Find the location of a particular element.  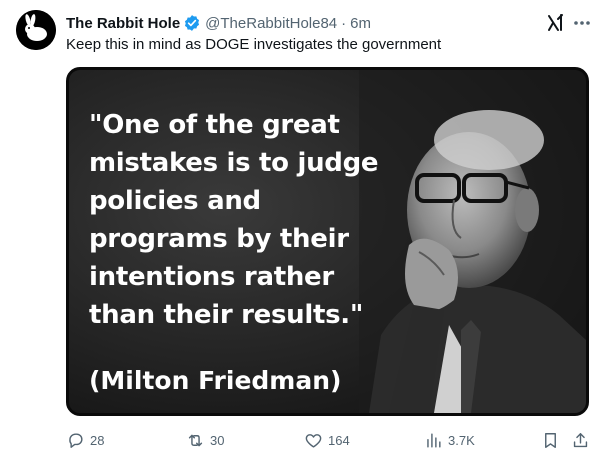

avatar is located at coordinates (36, 30).